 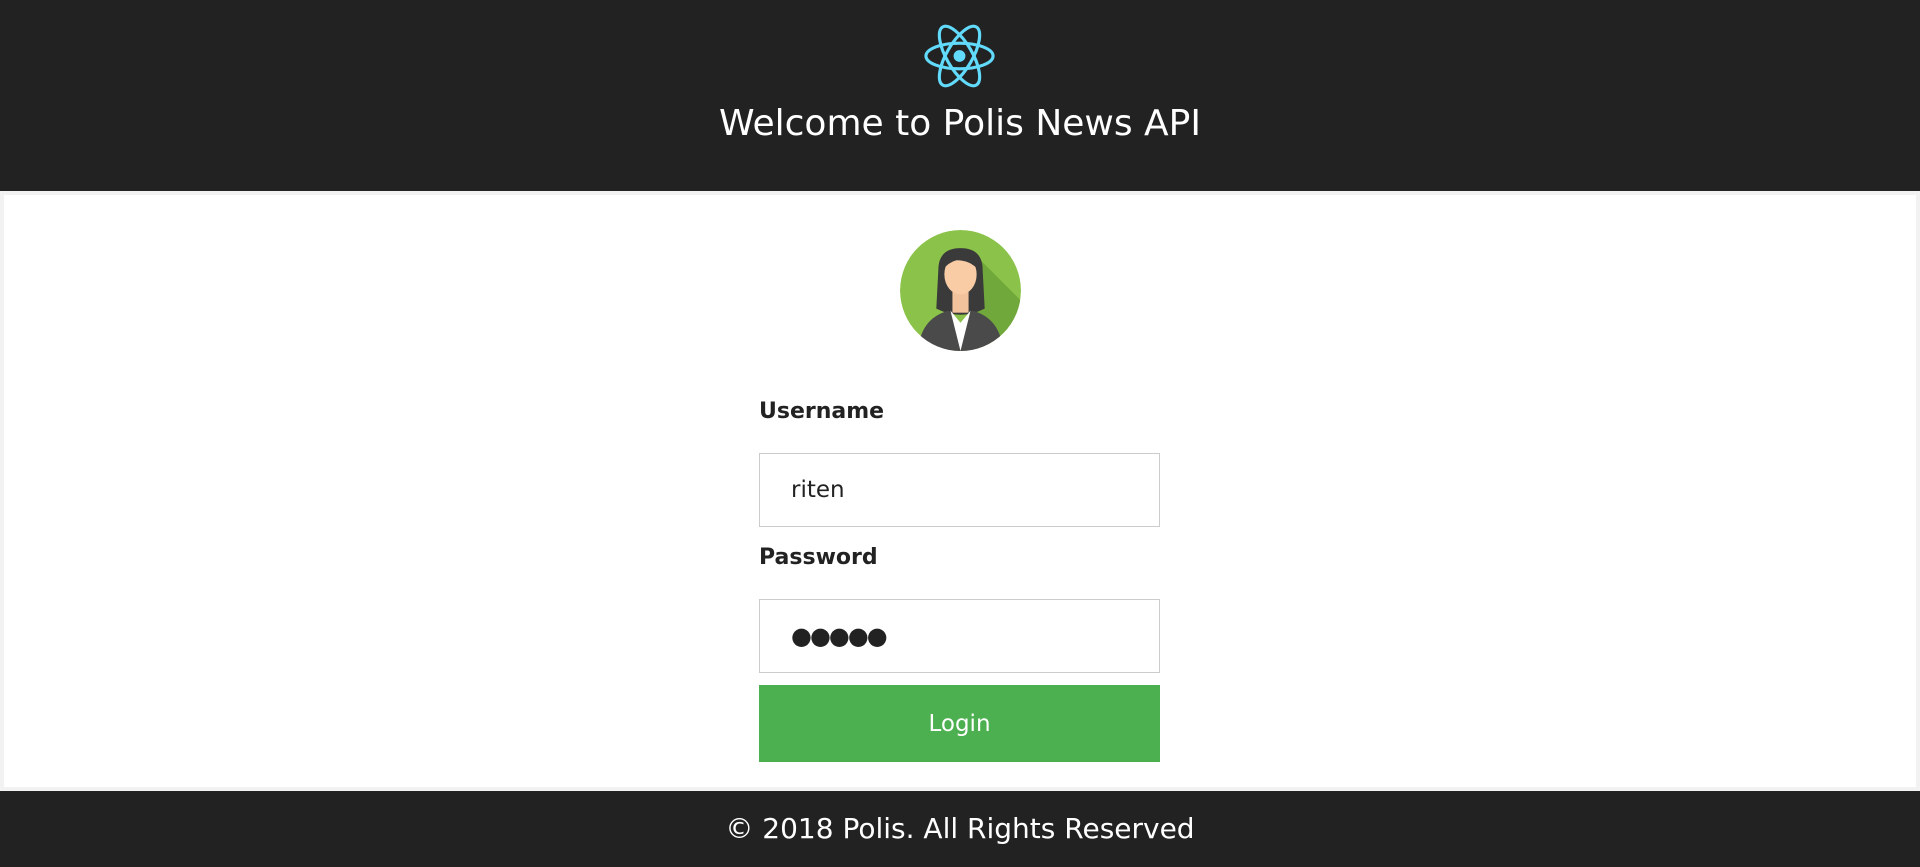 I want to click on login-button: Login, so click(x=959, y=723).